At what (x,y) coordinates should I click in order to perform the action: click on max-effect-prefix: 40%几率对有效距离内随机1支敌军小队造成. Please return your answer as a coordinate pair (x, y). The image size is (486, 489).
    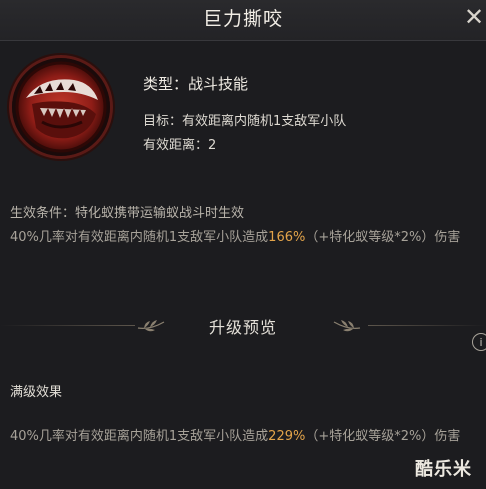
    Looking at the image, I should click on (139, 436).